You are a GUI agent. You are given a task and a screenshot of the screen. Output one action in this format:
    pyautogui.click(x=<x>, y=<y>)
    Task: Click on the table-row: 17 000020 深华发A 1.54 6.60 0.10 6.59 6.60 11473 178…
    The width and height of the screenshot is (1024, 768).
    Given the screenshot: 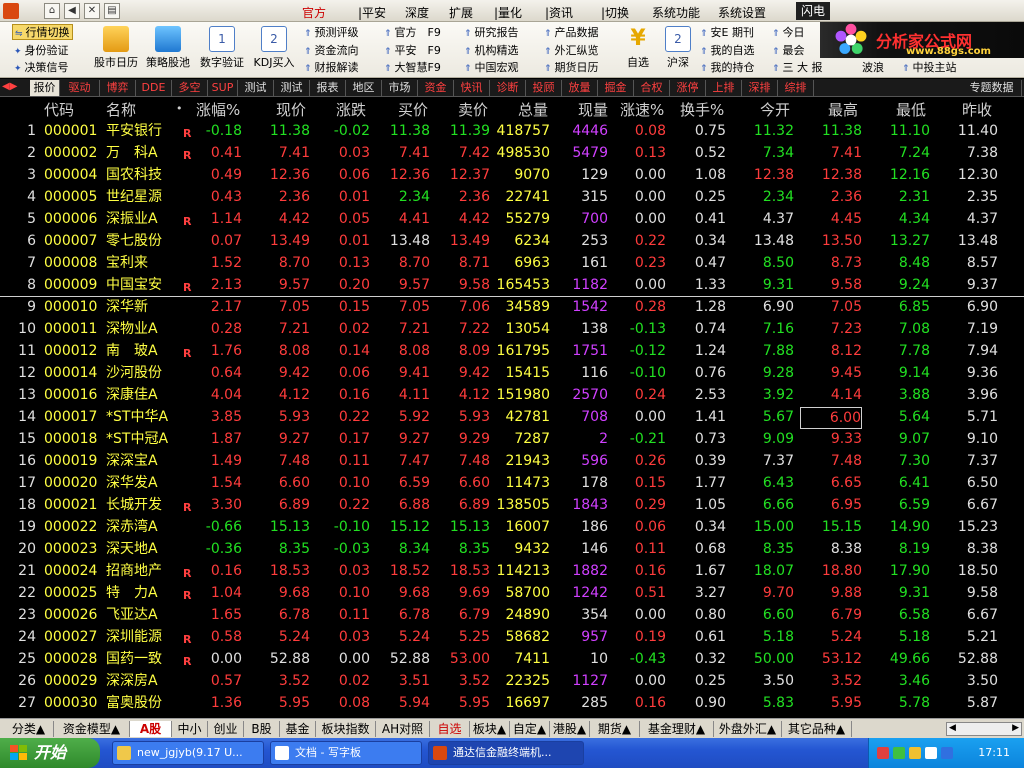 What is the action you would take?
    pyautogui.click(x=512, y=483)
    